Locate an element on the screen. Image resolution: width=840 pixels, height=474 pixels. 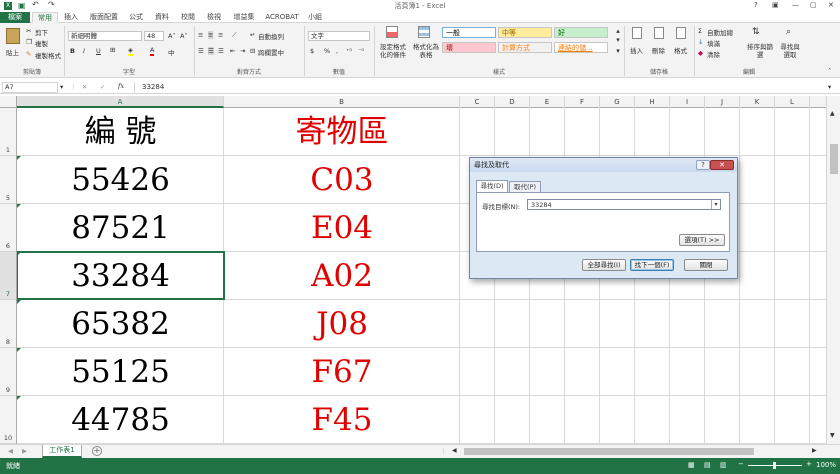
sheet-tab-1: 工作表1 is located at coordinates (62, 451).